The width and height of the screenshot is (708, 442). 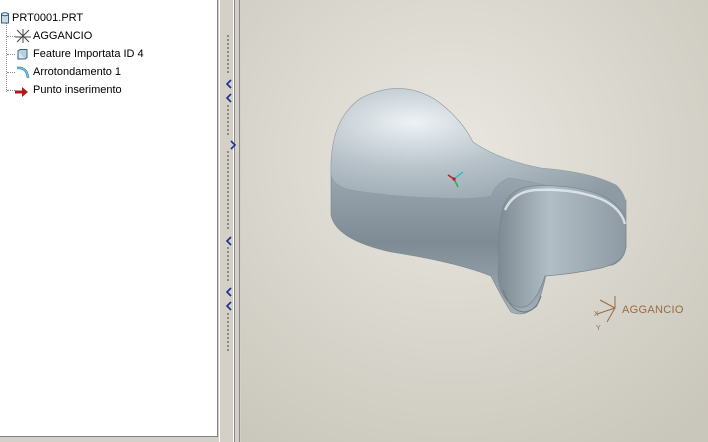 What do you see at coordinates (77, 90) in the screenshot?
I see `tree-item-label: Punto inserimento` at bounding box center [77, 90].